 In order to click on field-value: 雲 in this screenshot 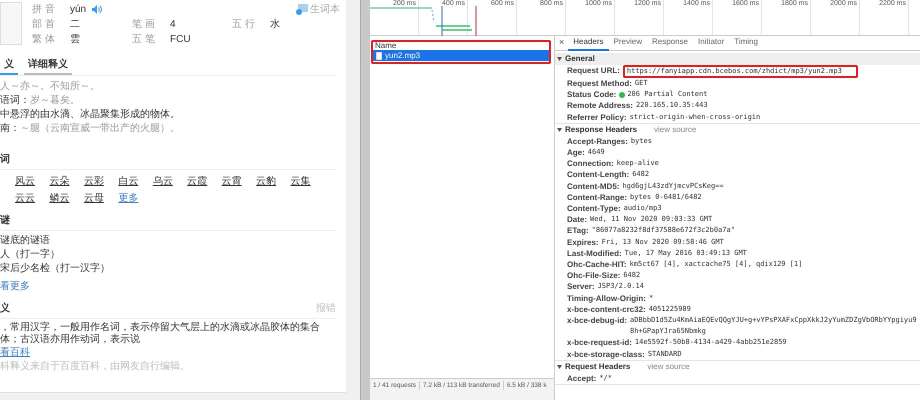, I will do `click(75, 39)`.